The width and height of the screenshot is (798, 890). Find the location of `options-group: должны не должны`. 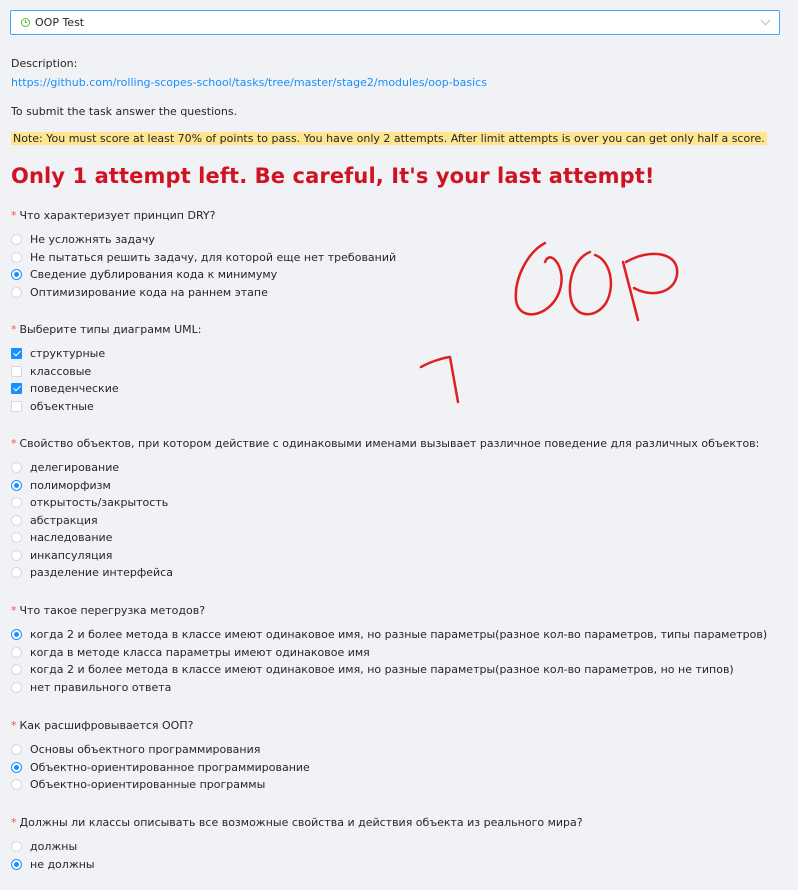

options-group: должны не должны is located at coordinates (297, 855).